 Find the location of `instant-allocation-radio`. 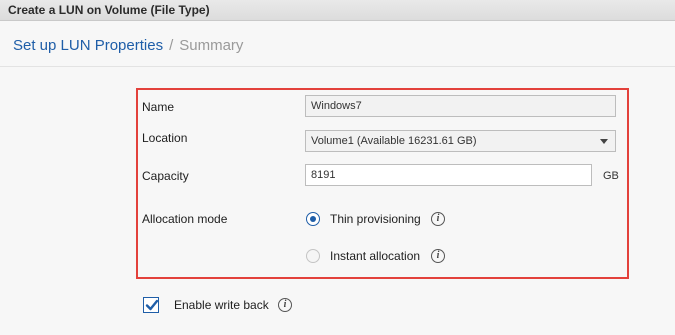

instant-allocation-radio is located at coordinates (313, 256).